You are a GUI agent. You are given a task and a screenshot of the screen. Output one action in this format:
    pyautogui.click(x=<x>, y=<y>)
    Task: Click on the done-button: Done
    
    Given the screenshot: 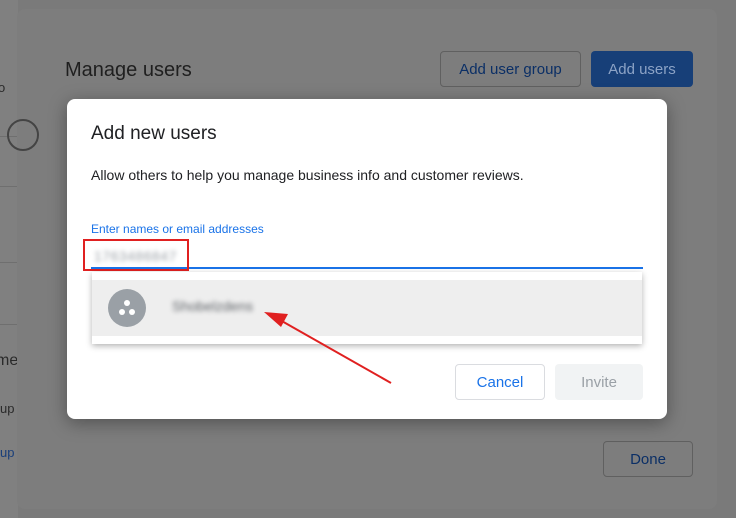 What is the action you would take?
    pyautogui.click(x=648, y=459)
    